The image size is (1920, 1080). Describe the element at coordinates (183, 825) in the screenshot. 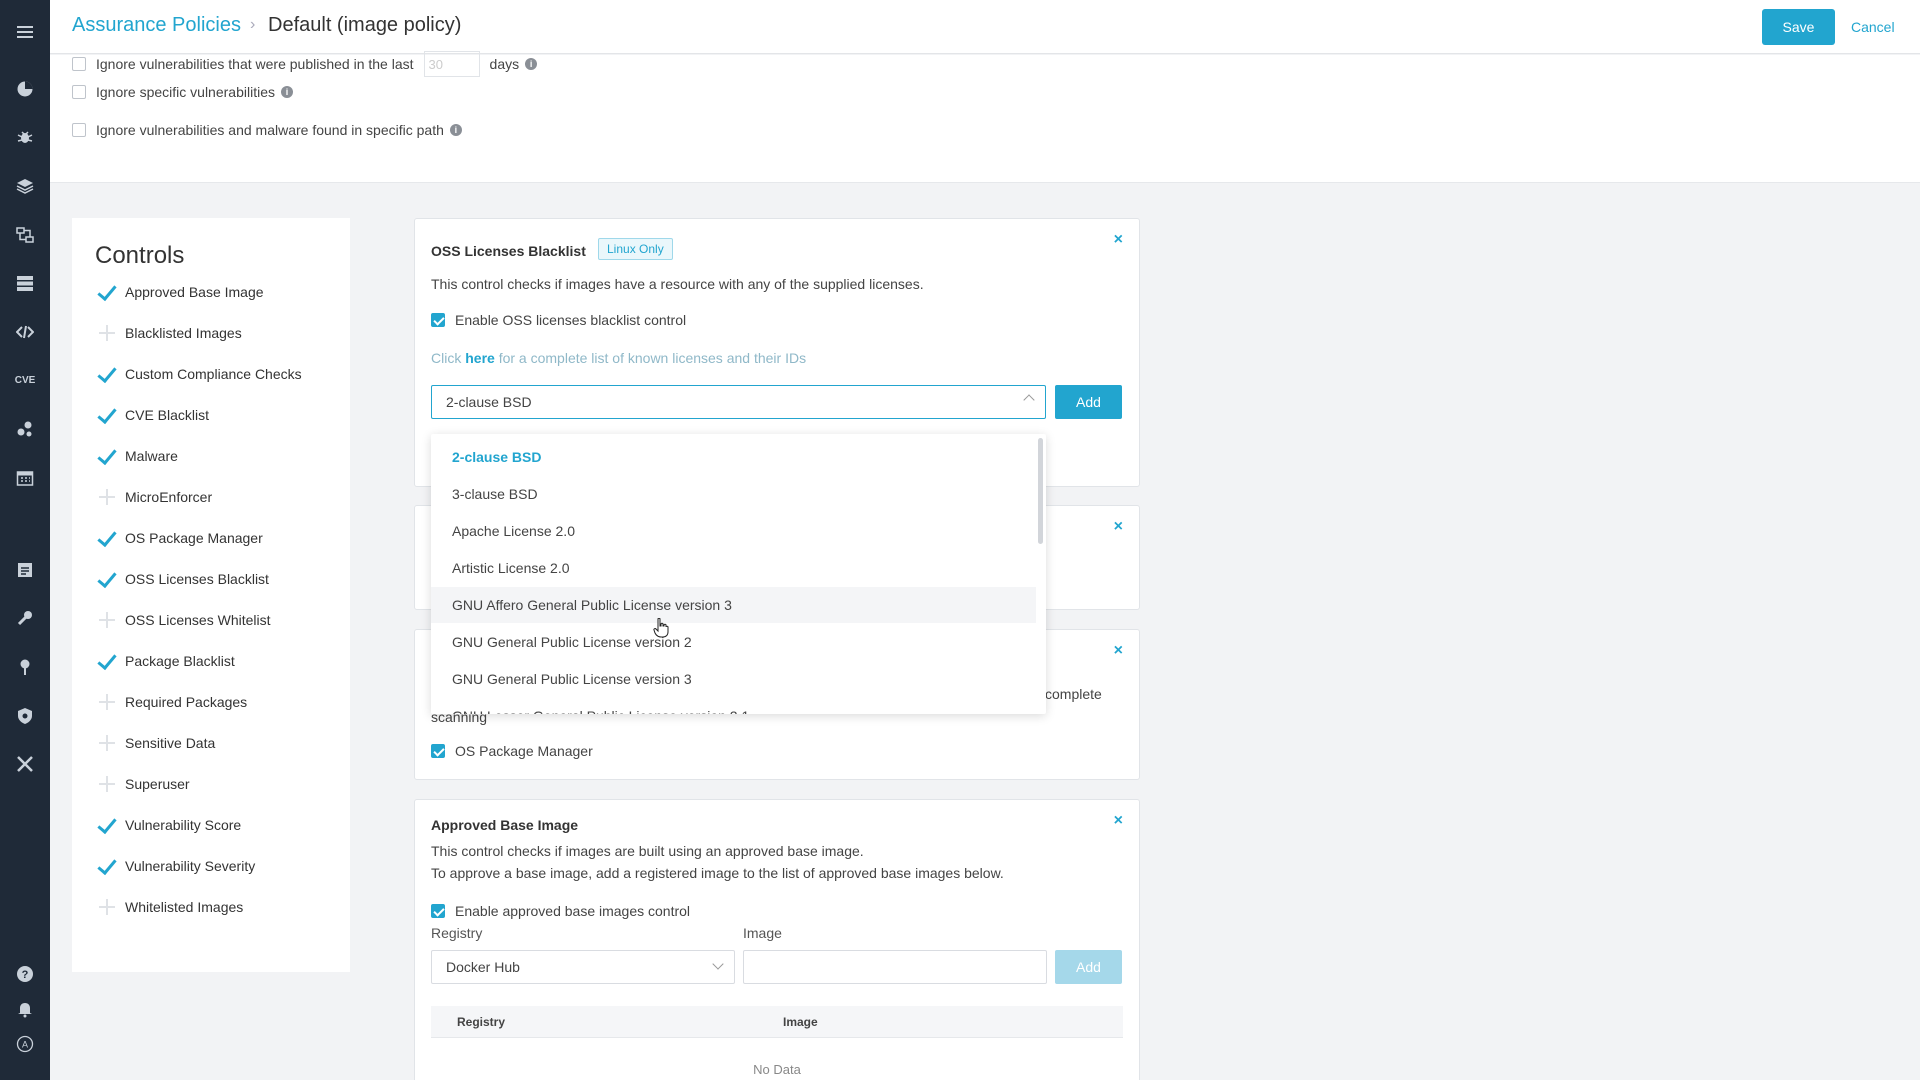

I see `control-item-label: Vulnerability Score` at that location.